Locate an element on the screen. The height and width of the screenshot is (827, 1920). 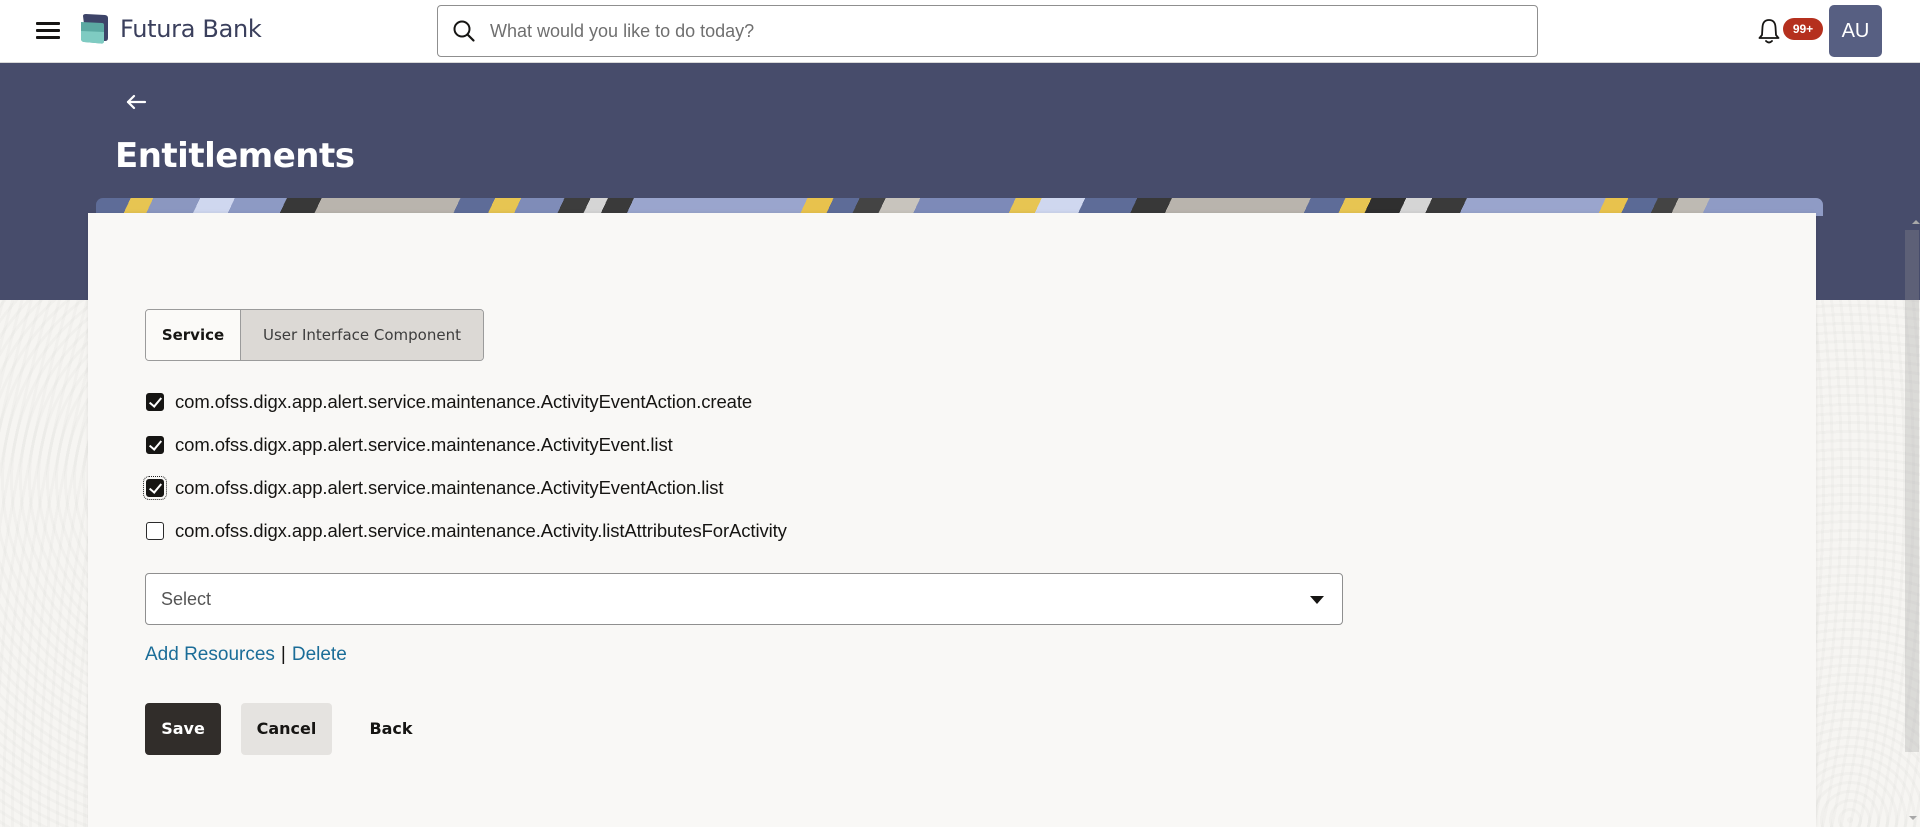
arrow-left-icon is located at coordinates (136, 102).